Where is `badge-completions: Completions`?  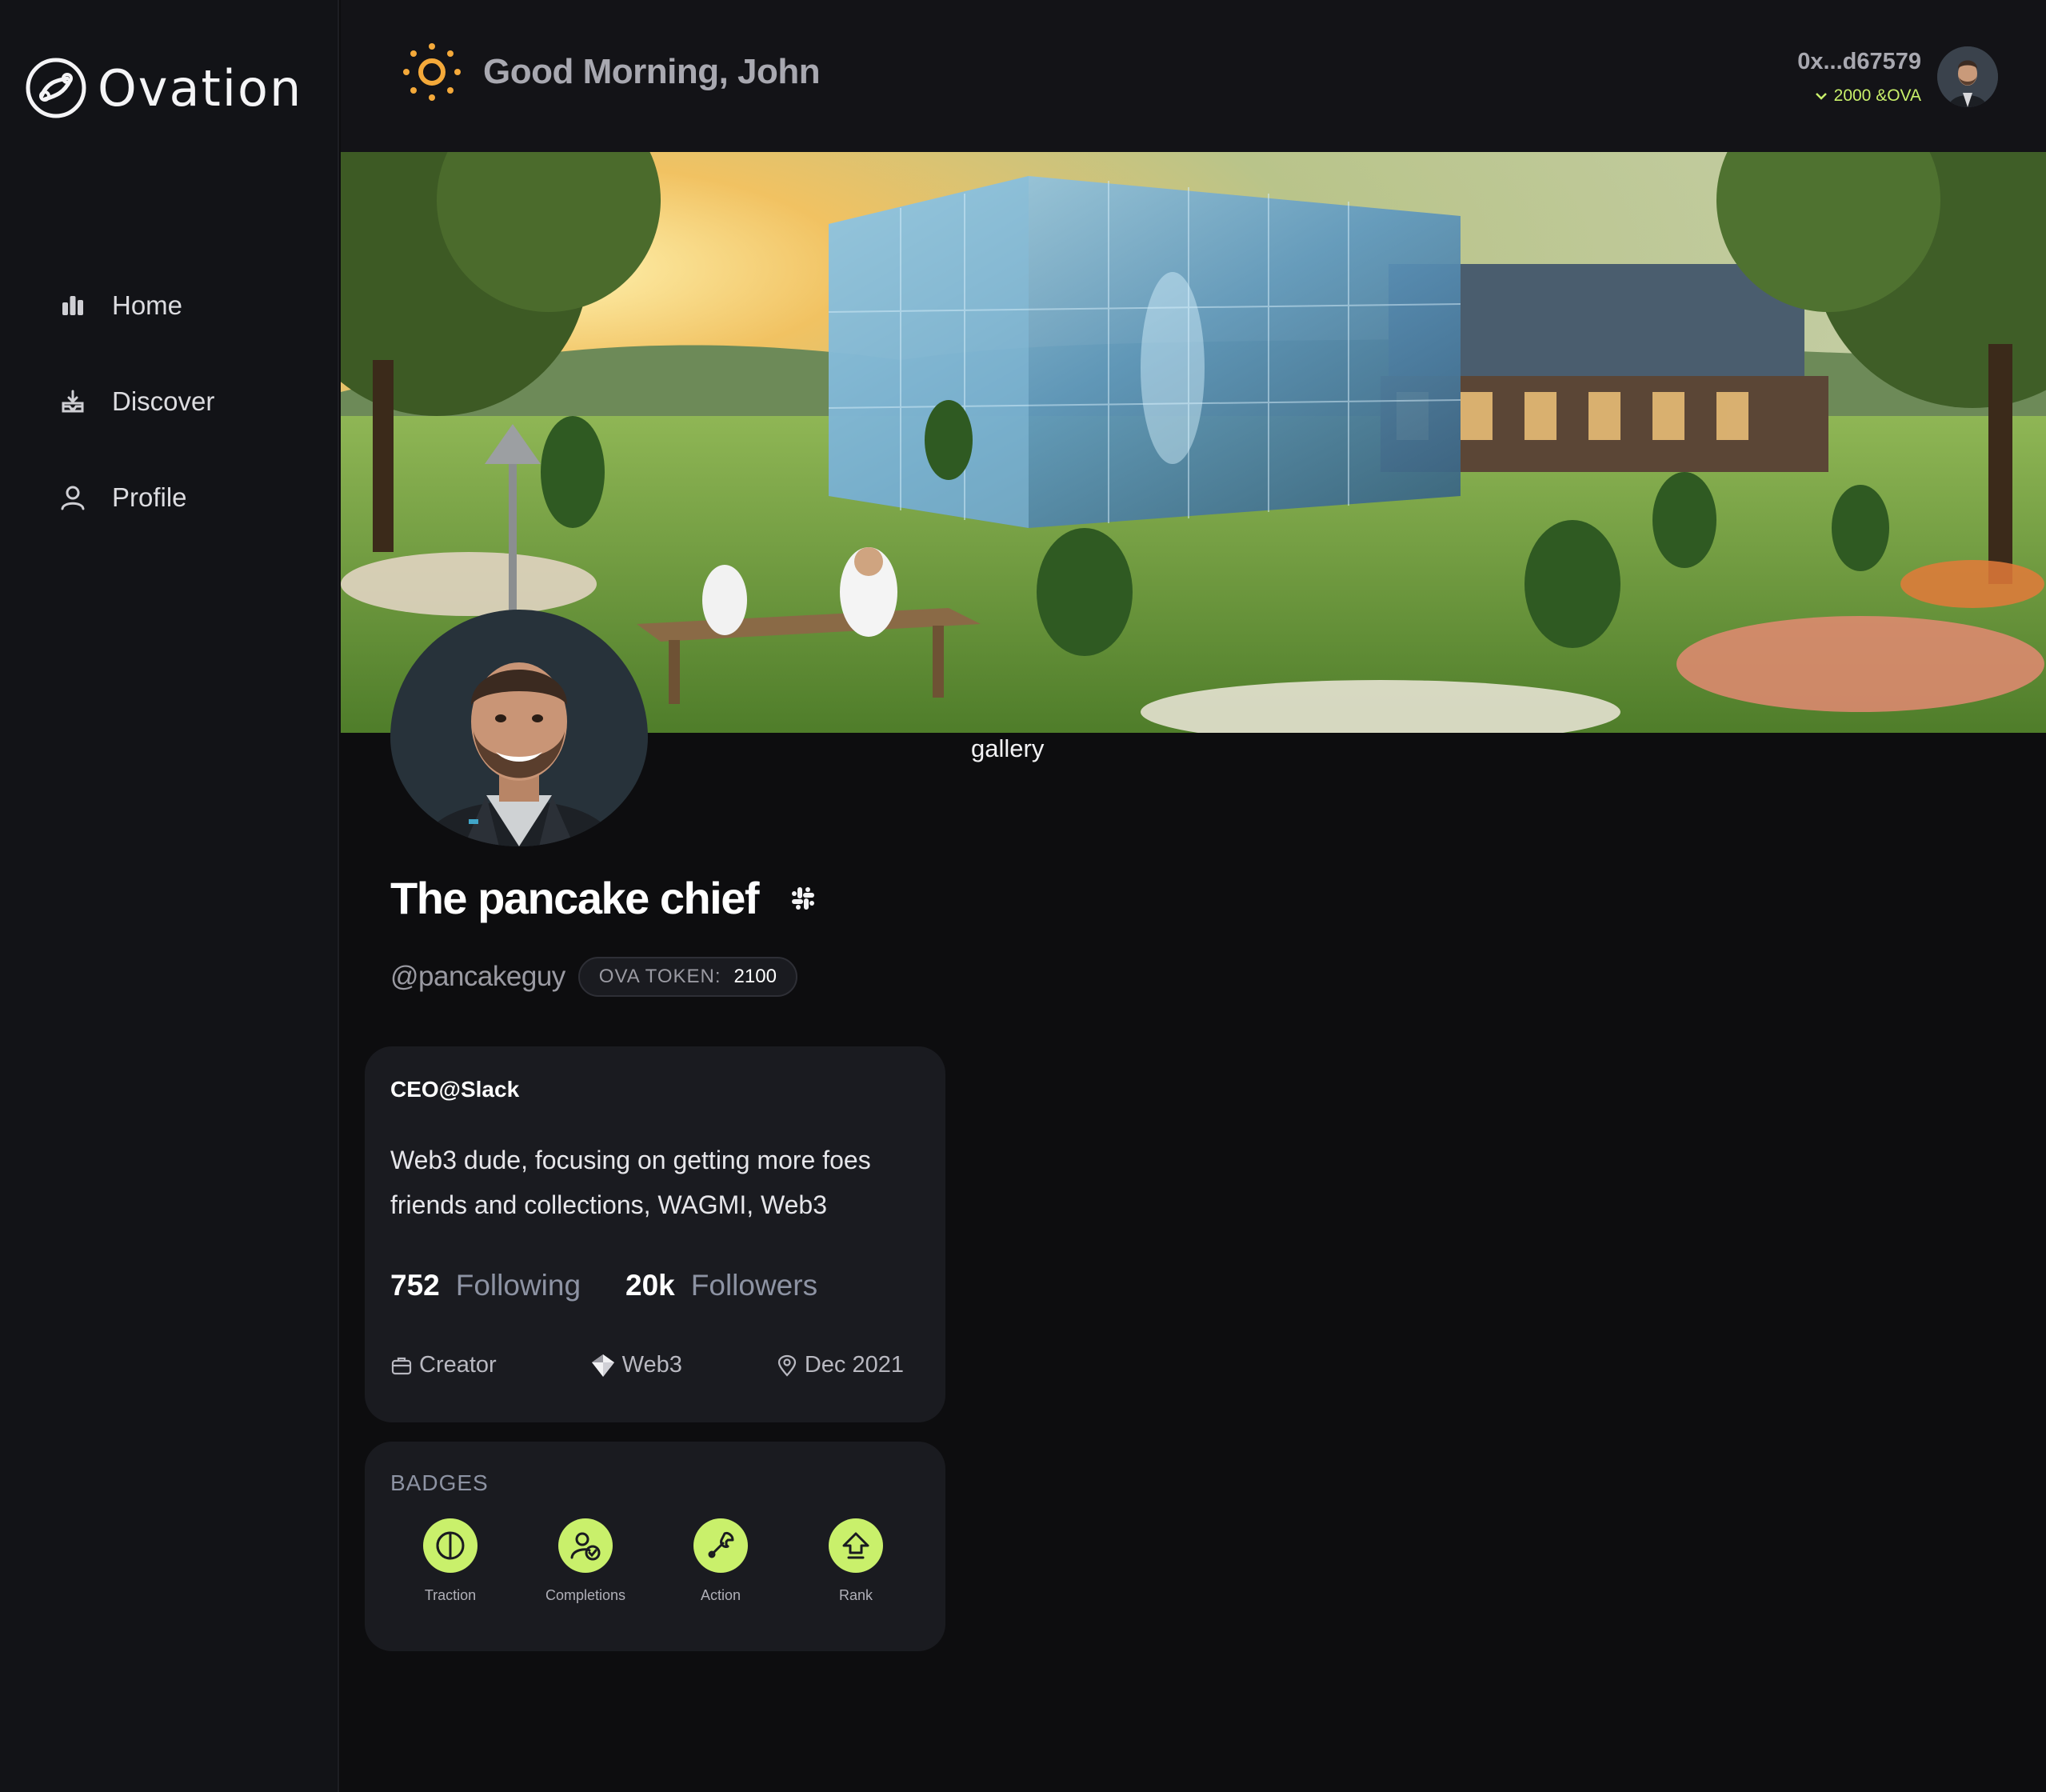 badge-completions: Completions is located at coordinates (585, 1561).